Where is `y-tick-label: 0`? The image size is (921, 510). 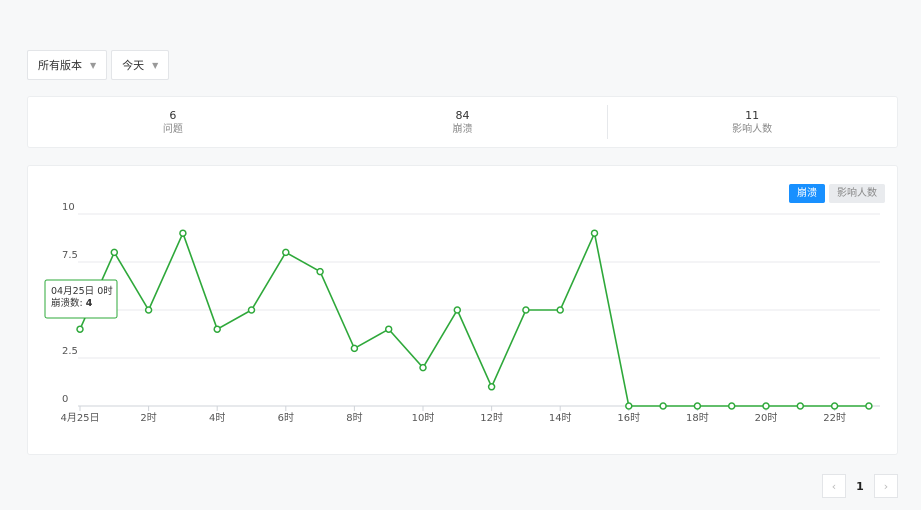
y-tick-label: 0 is located at coordinates (65, 399).